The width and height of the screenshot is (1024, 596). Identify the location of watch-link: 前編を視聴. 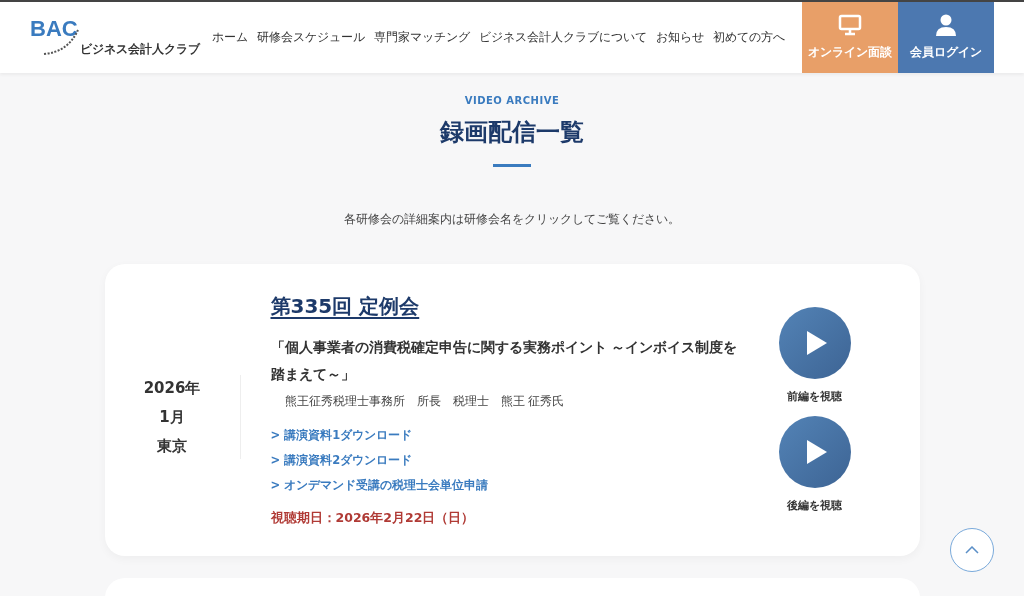
(814, 397).